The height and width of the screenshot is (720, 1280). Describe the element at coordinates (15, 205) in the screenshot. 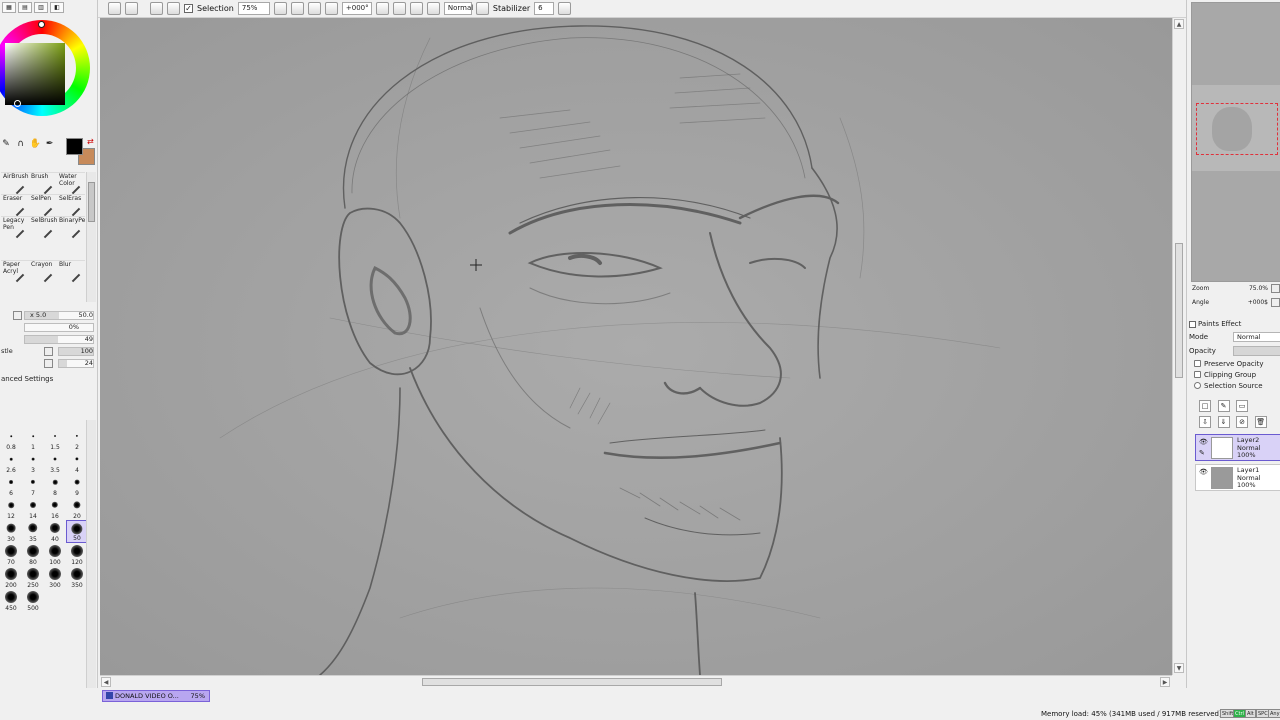

I see `tool-eraser: Eraser` at that location.